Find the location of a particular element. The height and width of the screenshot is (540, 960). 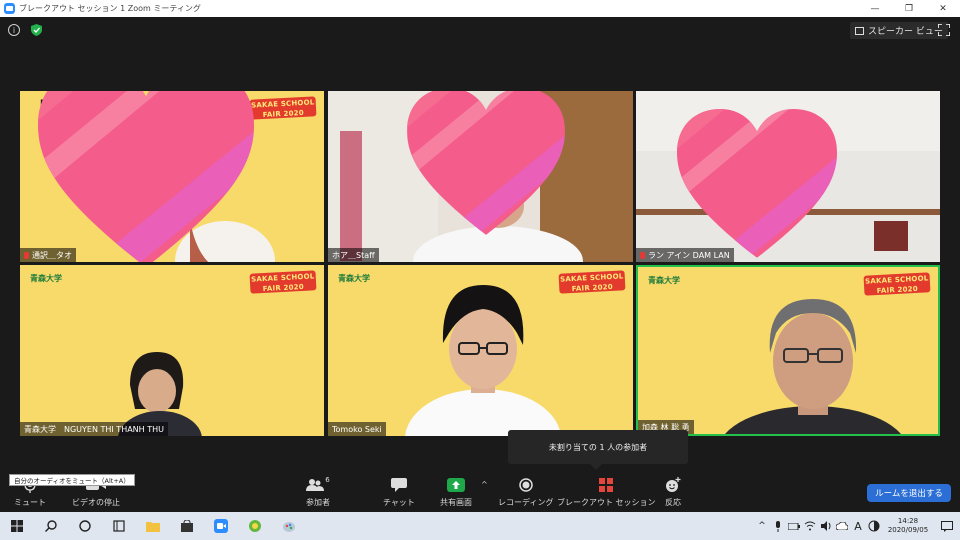

chat-label: チャット is located at coordinates (399, 502).